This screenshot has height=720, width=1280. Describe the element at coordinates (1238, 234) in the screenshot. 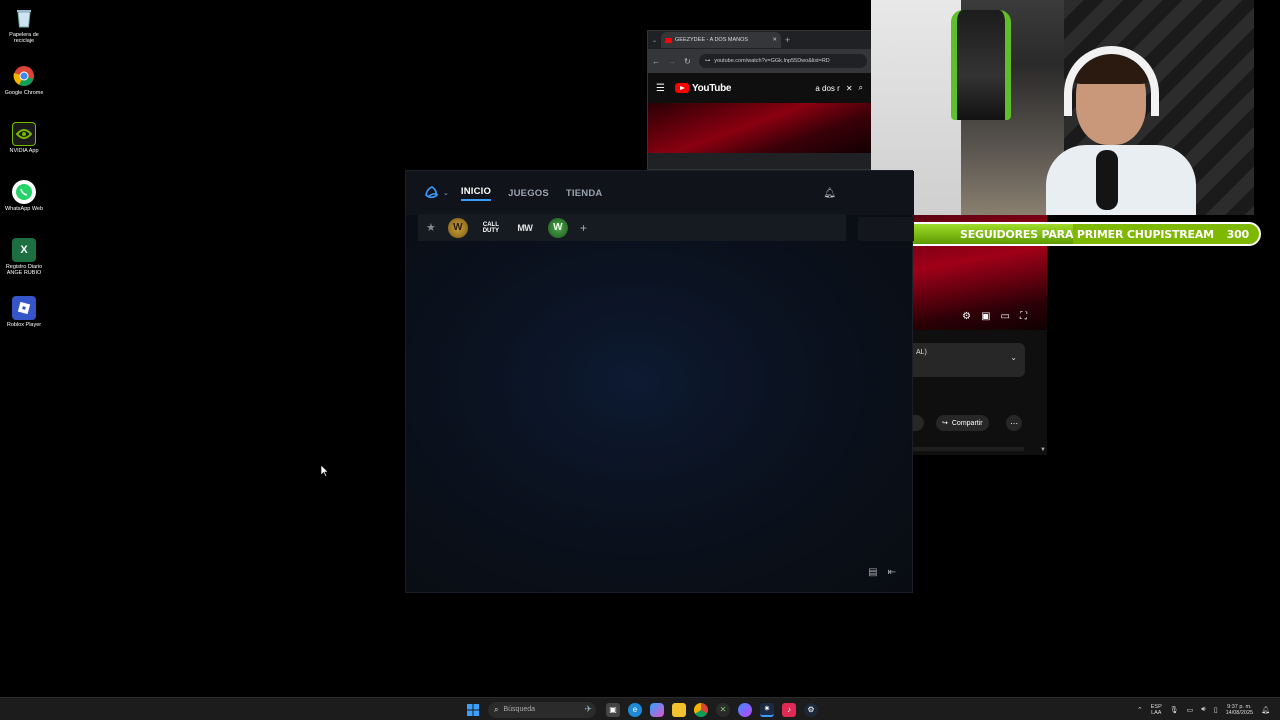

I see `goal-target: 300` at that location.